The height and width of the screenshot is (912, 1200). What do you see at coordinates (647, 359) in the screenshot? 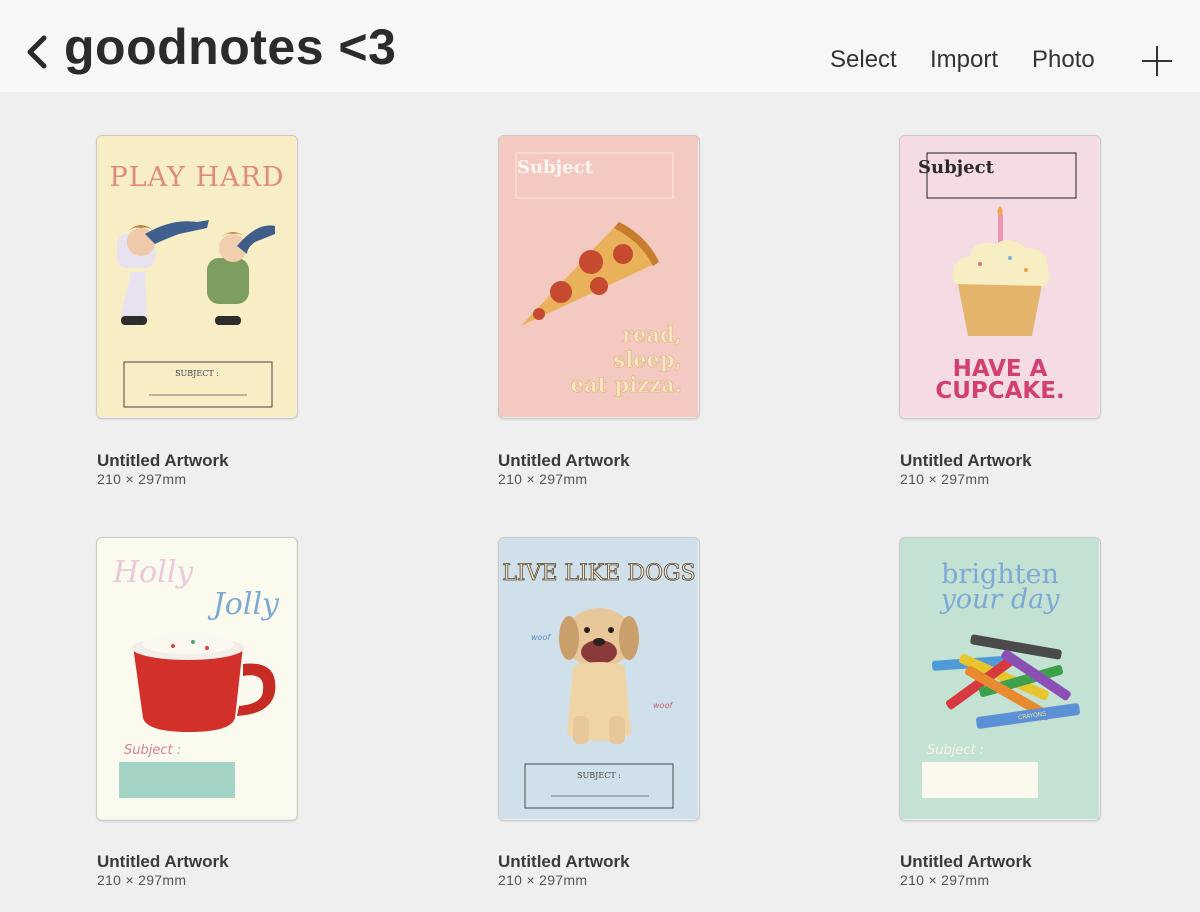
I see `cover-line-2: sleep,` at bounding box center [647, 359].